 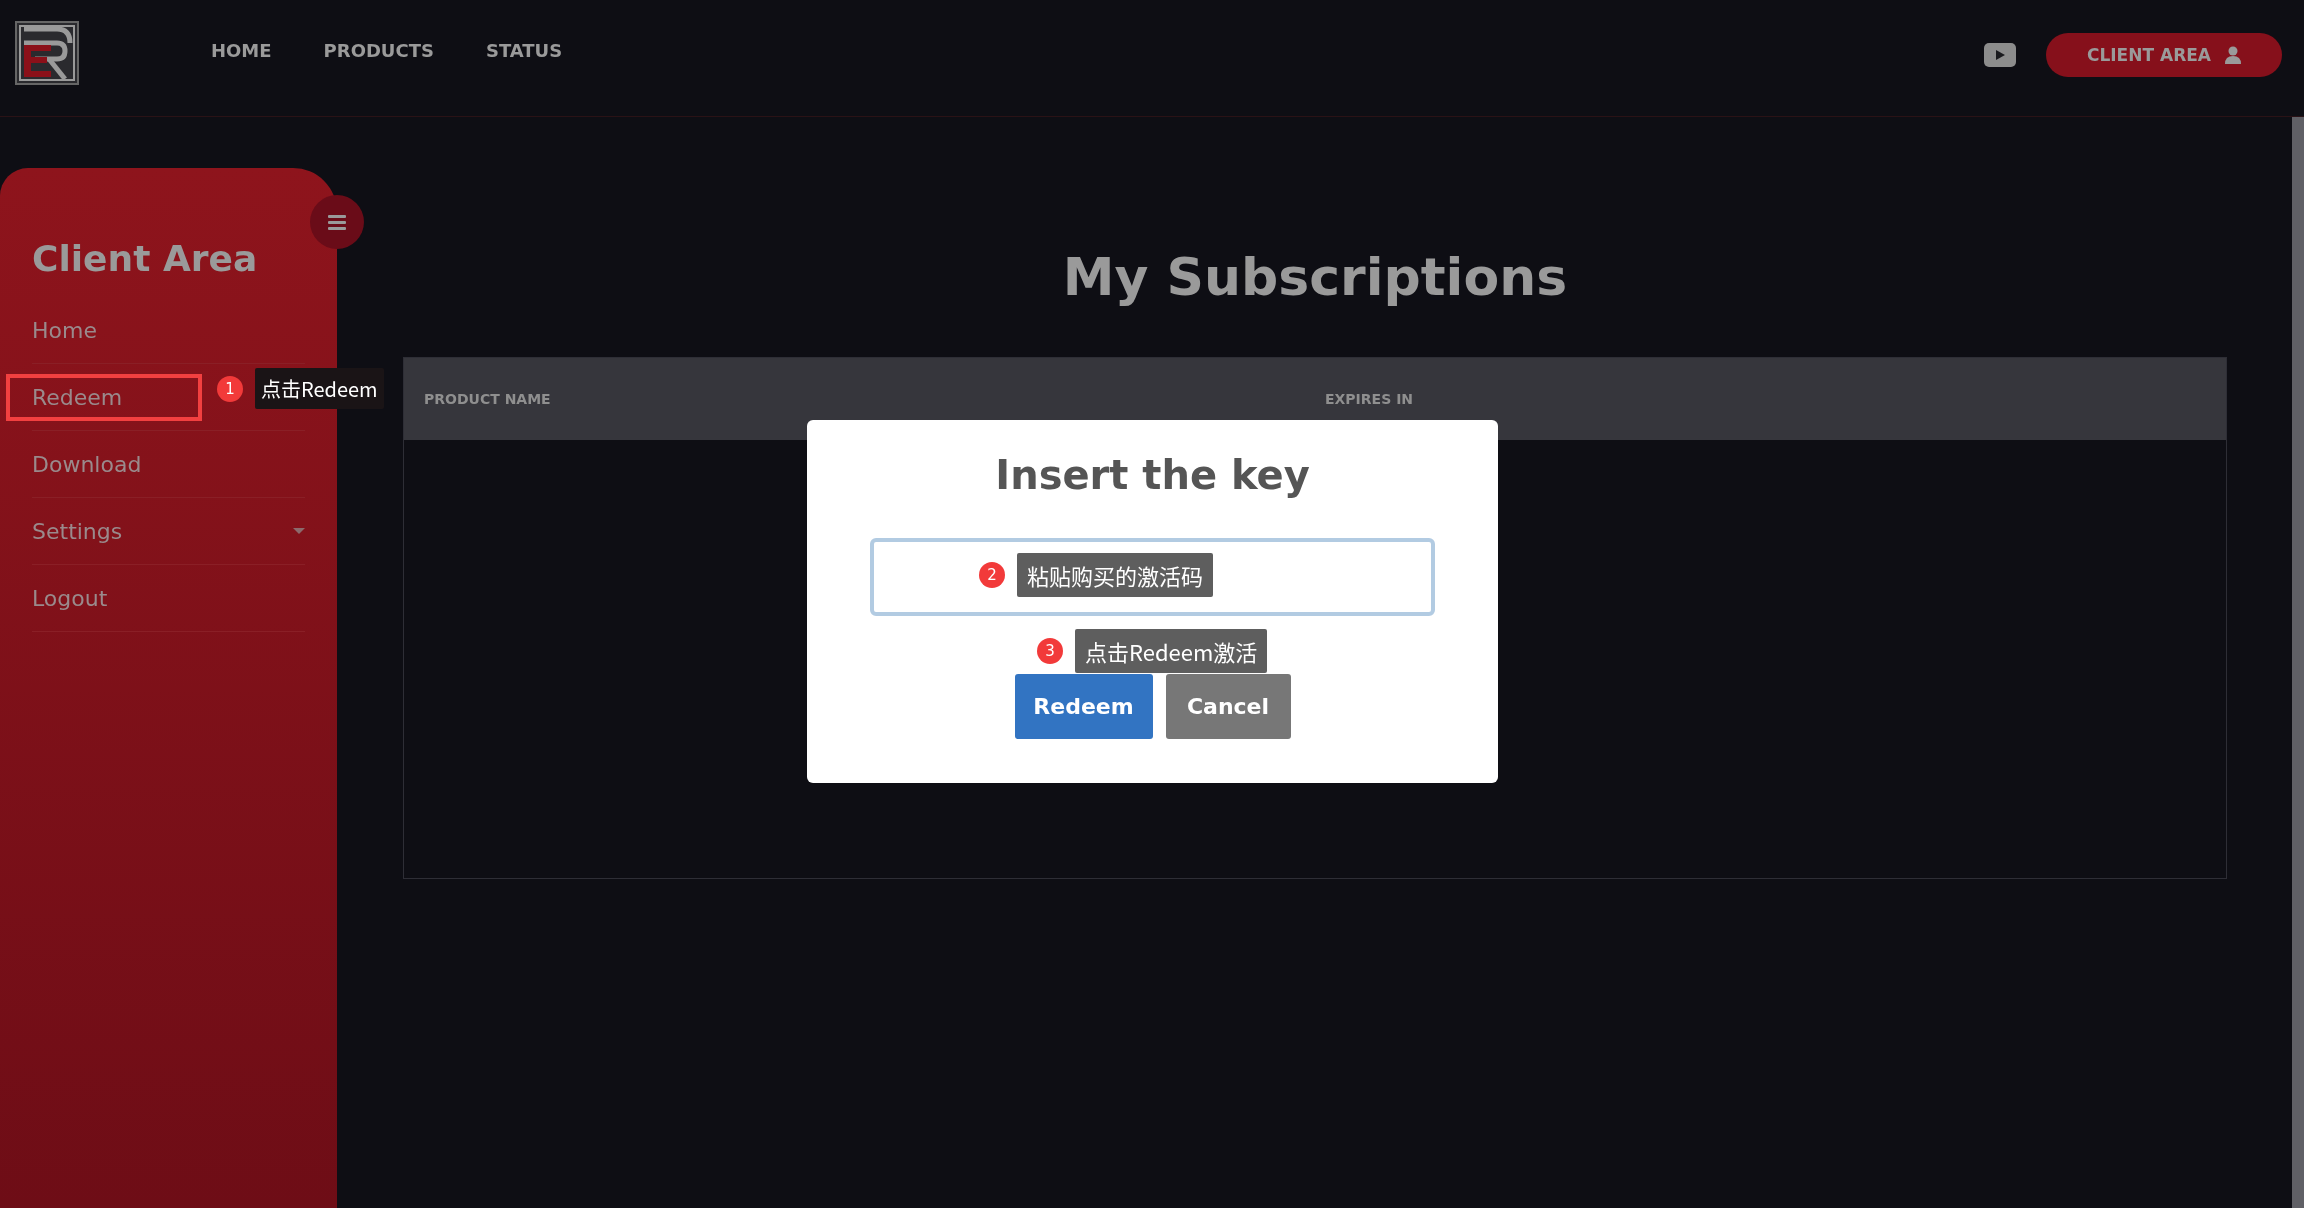 I want to click on step-number-badge: 2, so click(x=992, y=575).